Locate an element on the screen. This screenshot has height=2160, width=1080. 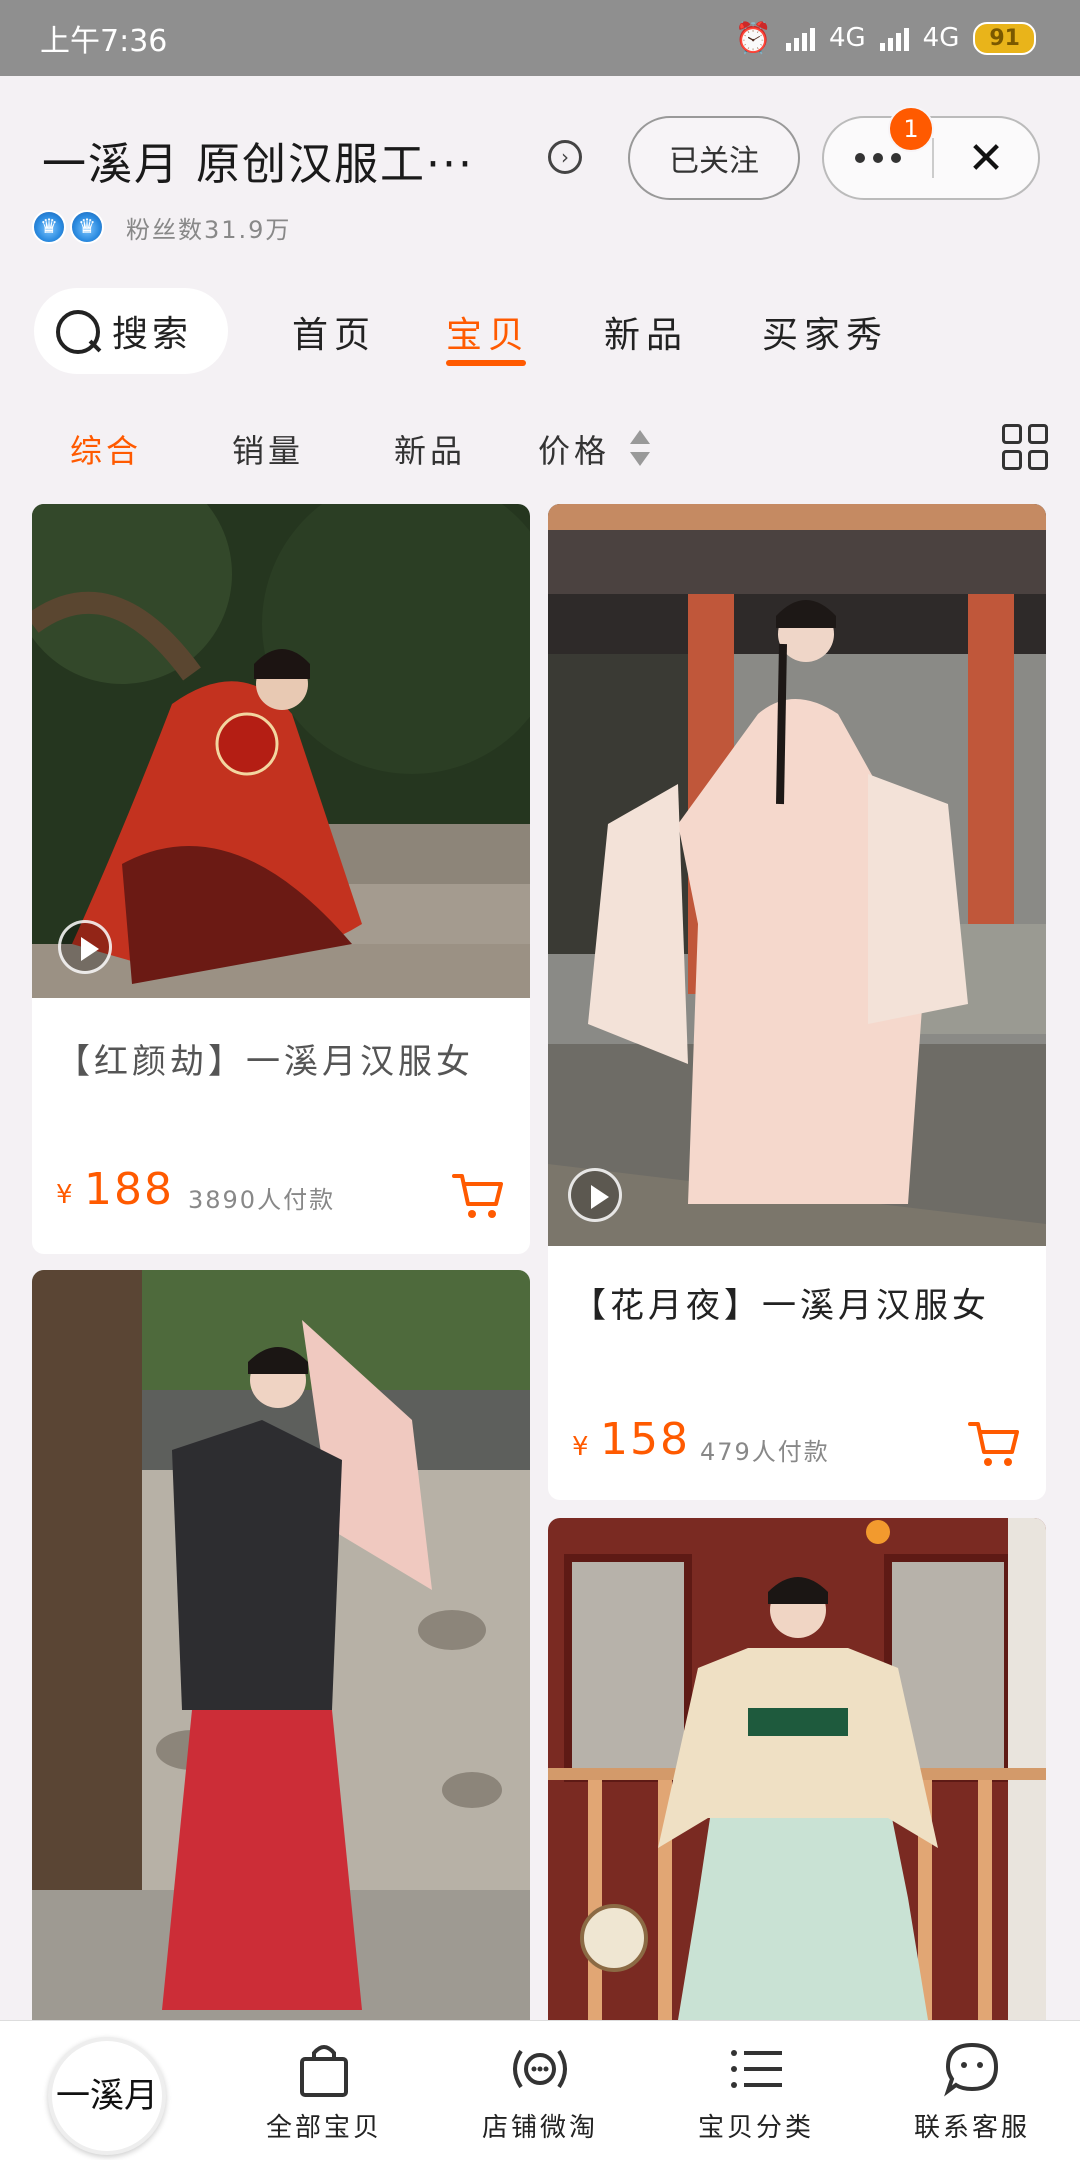
item-categories-button: 宝贝分类 is located at coordinates (756, 2091).